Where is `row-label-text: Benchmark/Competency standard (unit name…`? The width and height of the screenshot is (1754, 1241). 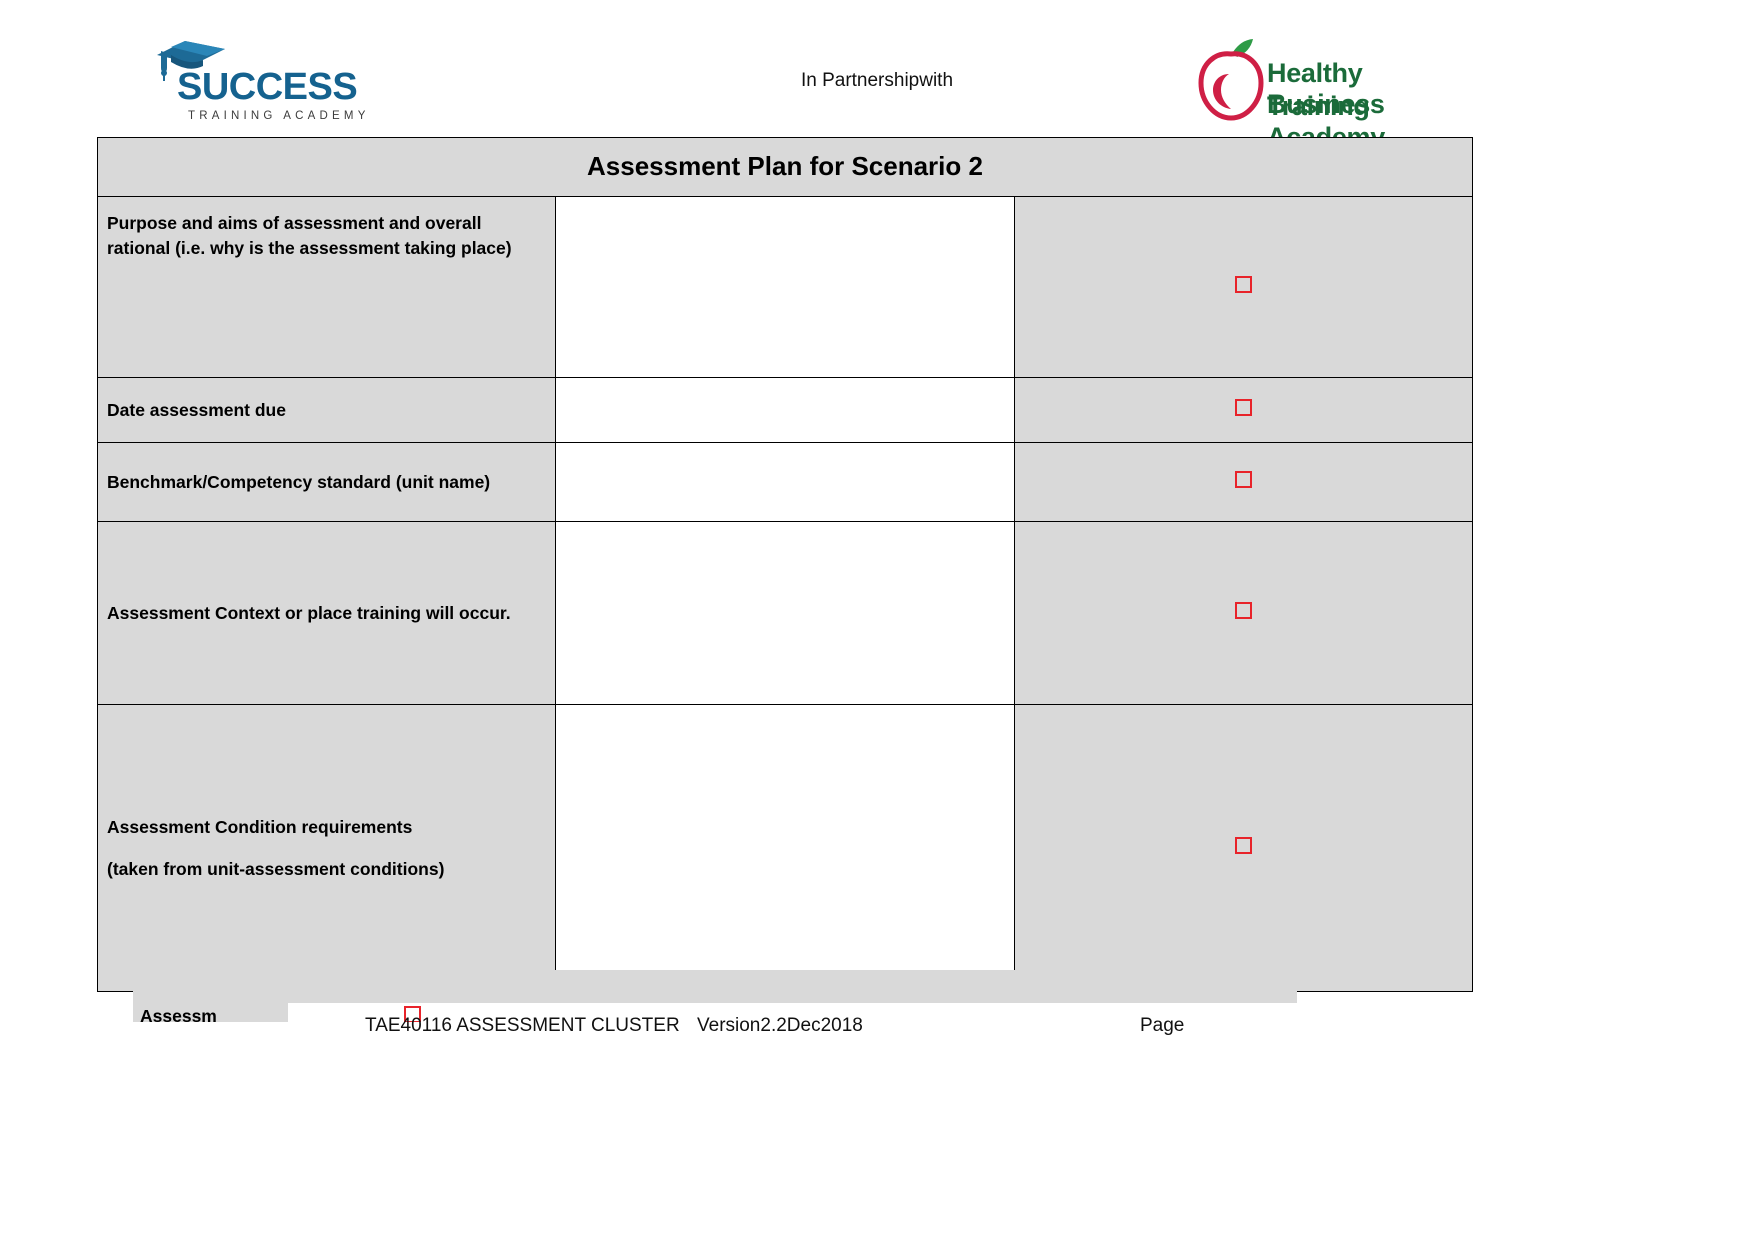
row-label-text: Benchmark/Competency standard (unit name… is located at coordinates (299, 481).